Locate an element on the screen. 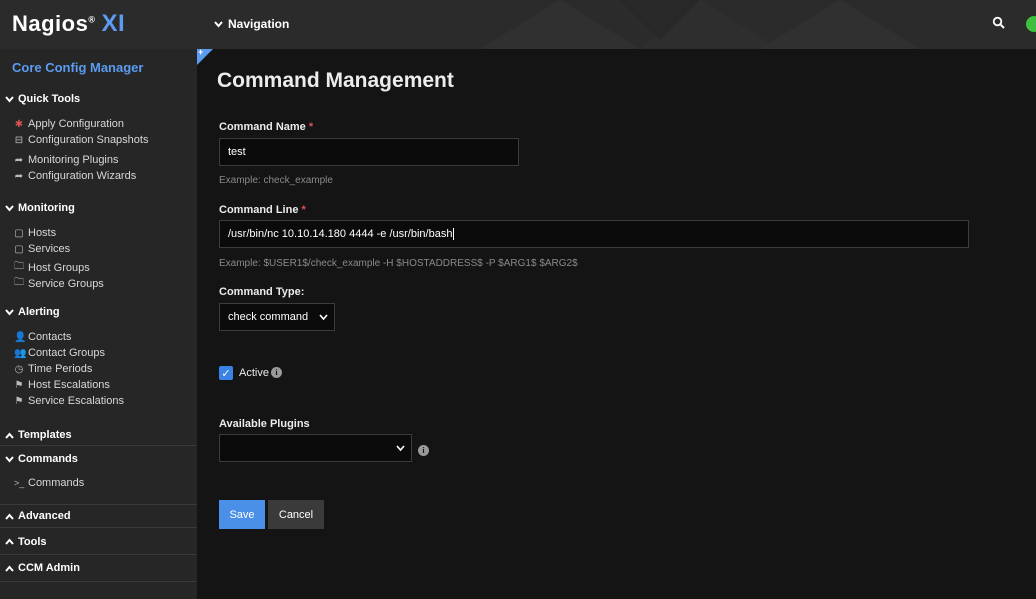  section-commands: Commands is located at coordinates (98, 459).